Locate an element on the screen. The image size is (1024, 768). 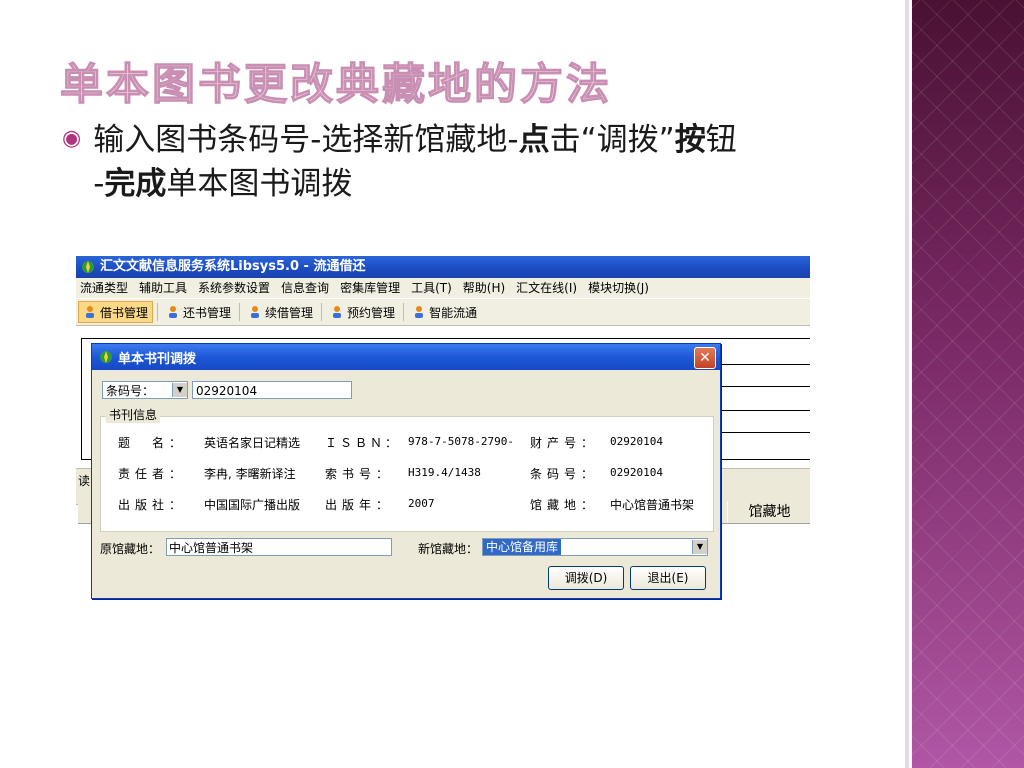
field-label-asset-number: 财产号： is located at coordinates (564, 443).